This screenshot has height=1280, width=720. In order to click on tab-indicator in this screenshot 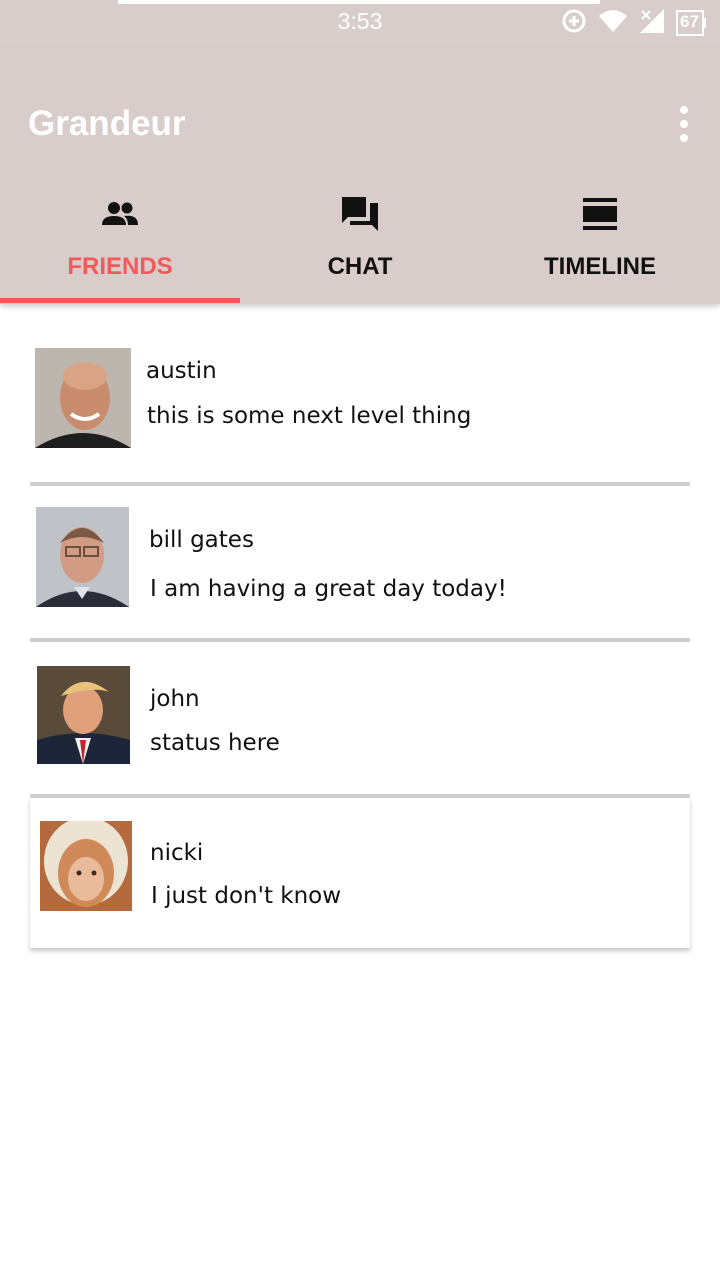, I will do `click(120, 300)`.